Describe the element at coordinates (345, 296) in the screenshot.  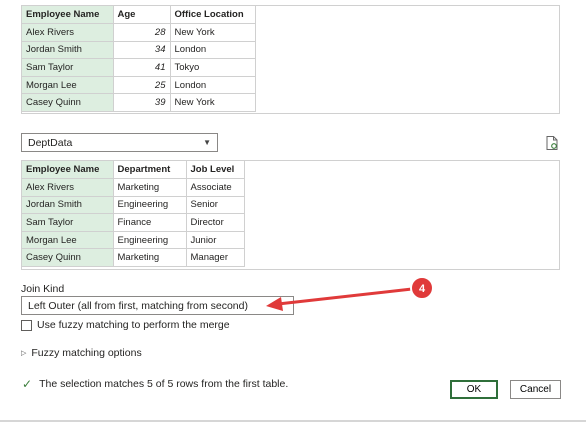
I see `annotation-arrow-shaft` at that location.